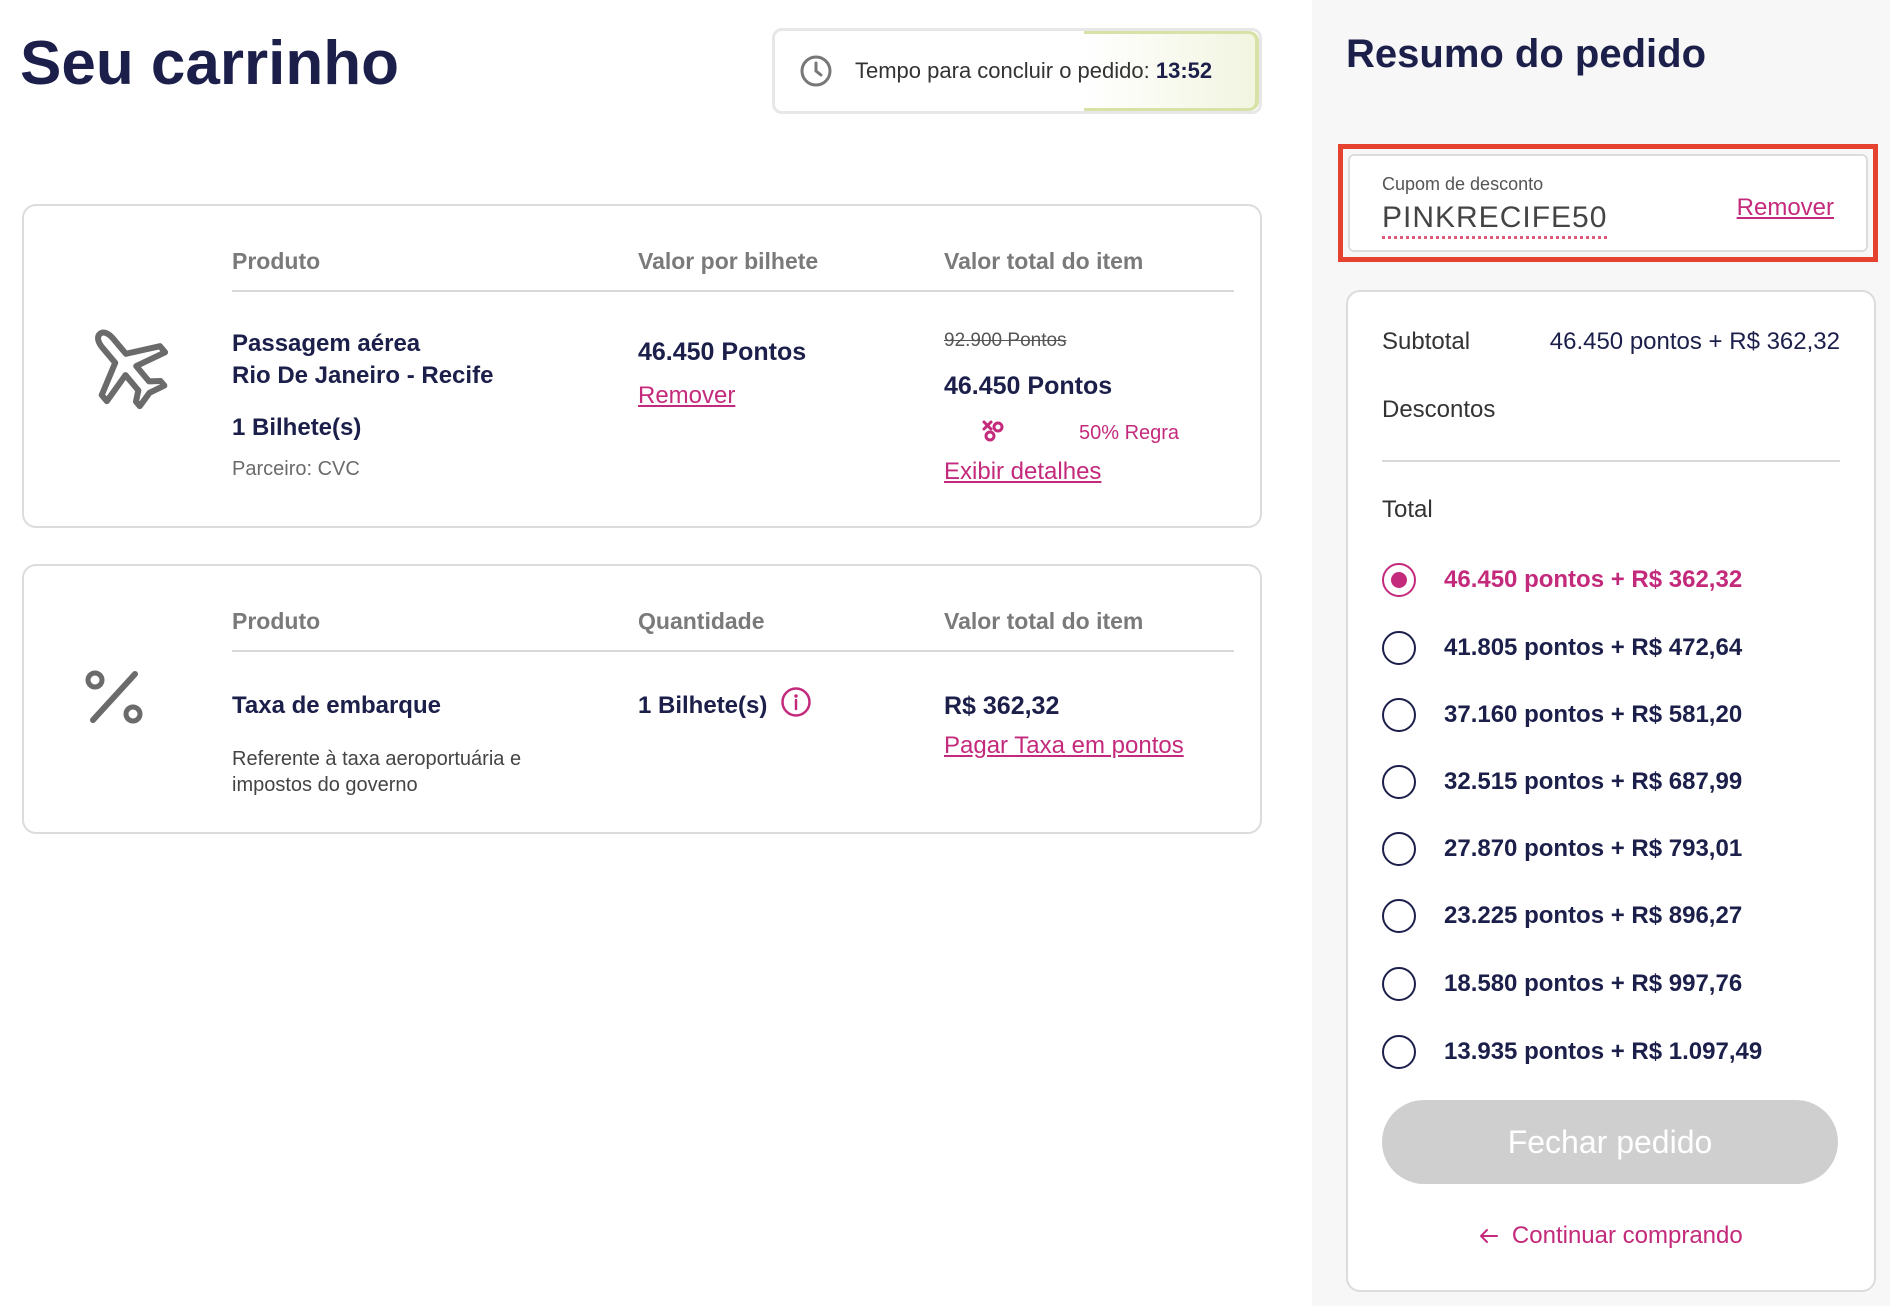 The image size is (1890, 1306). I want to click on payment-option-label: 13.935 pontos + R$ 1.097,49, so click(1603, 1051).